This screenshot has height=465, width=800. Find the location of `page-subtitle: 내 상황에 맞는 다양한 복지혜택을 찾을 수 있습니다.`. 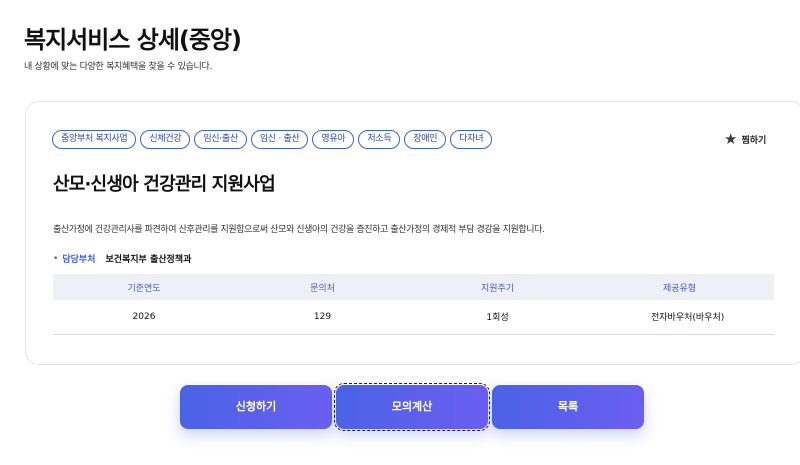

page-subtitle: 내 상황에 맞는 다양한 복지혜택을 찾을 수 있습니다. is located at coordinates (118, 67).